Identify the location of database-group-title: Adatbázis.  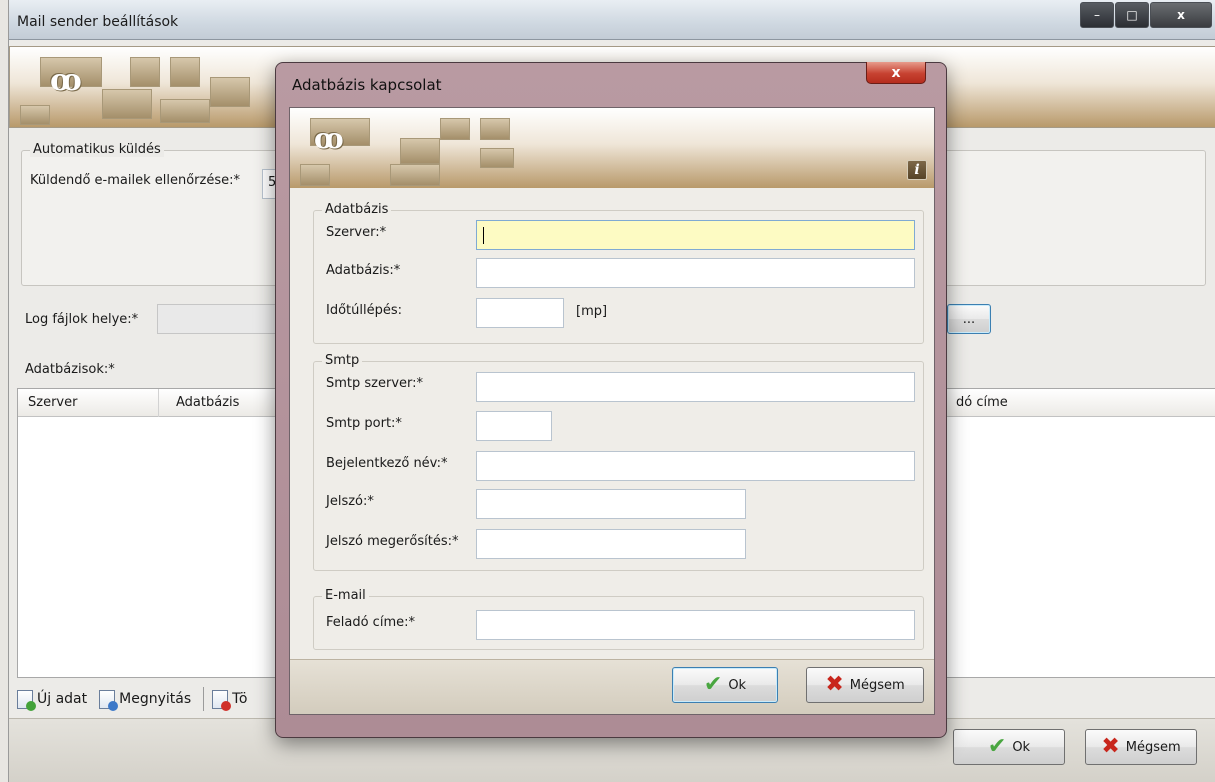
(357, 209).